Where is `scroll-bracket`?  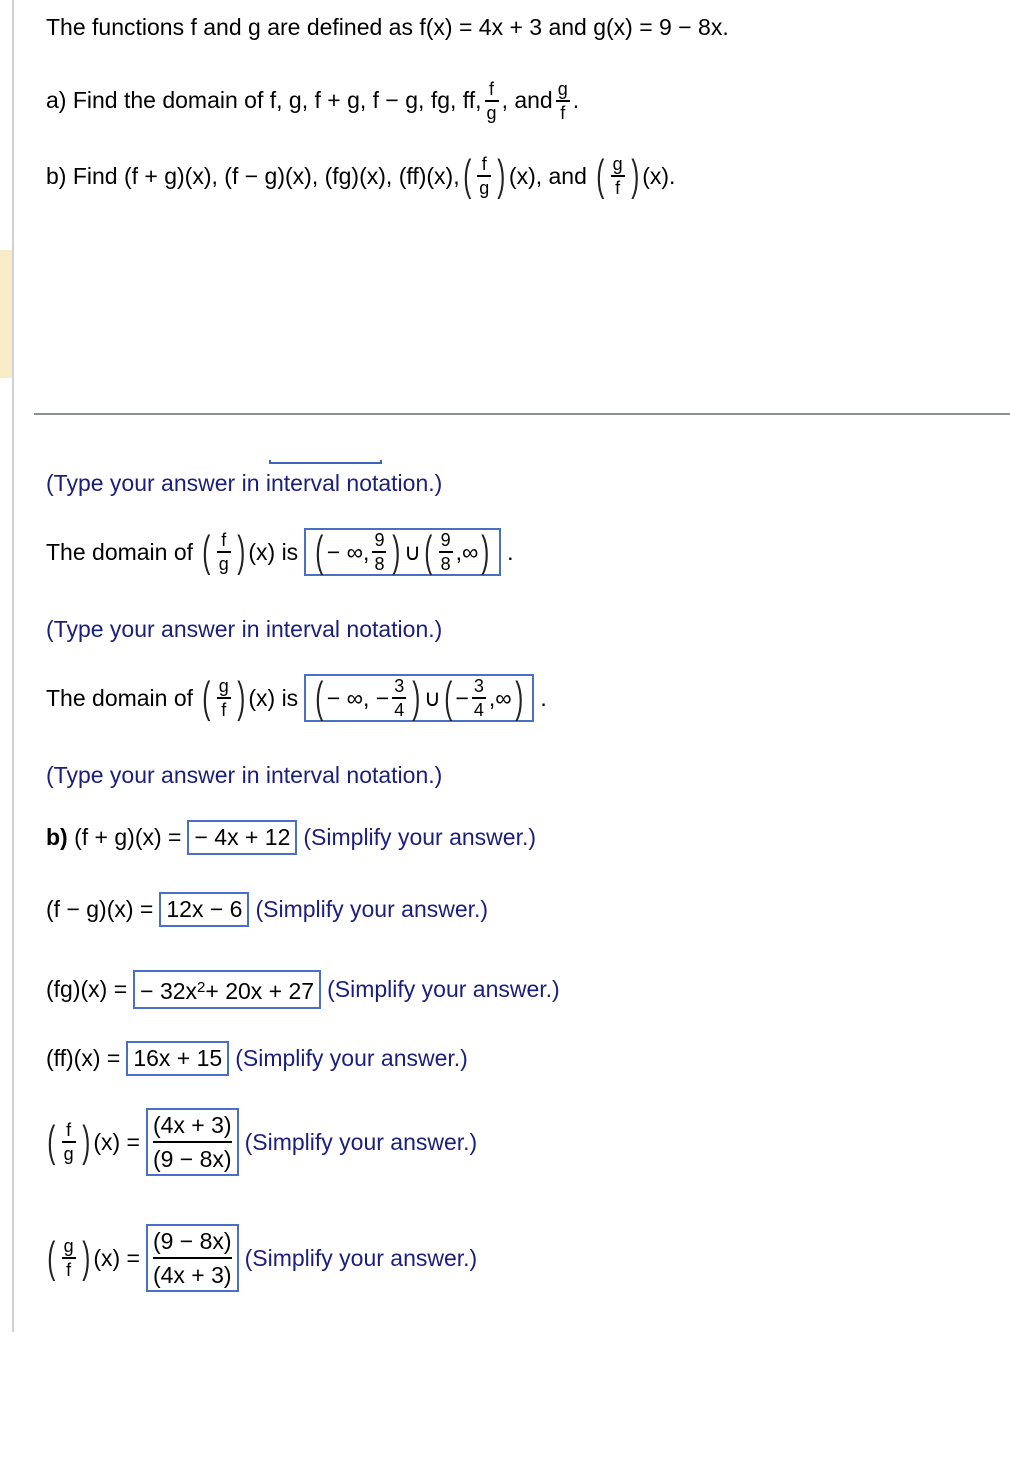
scroll-bracket is located at coordinates (325, 462).